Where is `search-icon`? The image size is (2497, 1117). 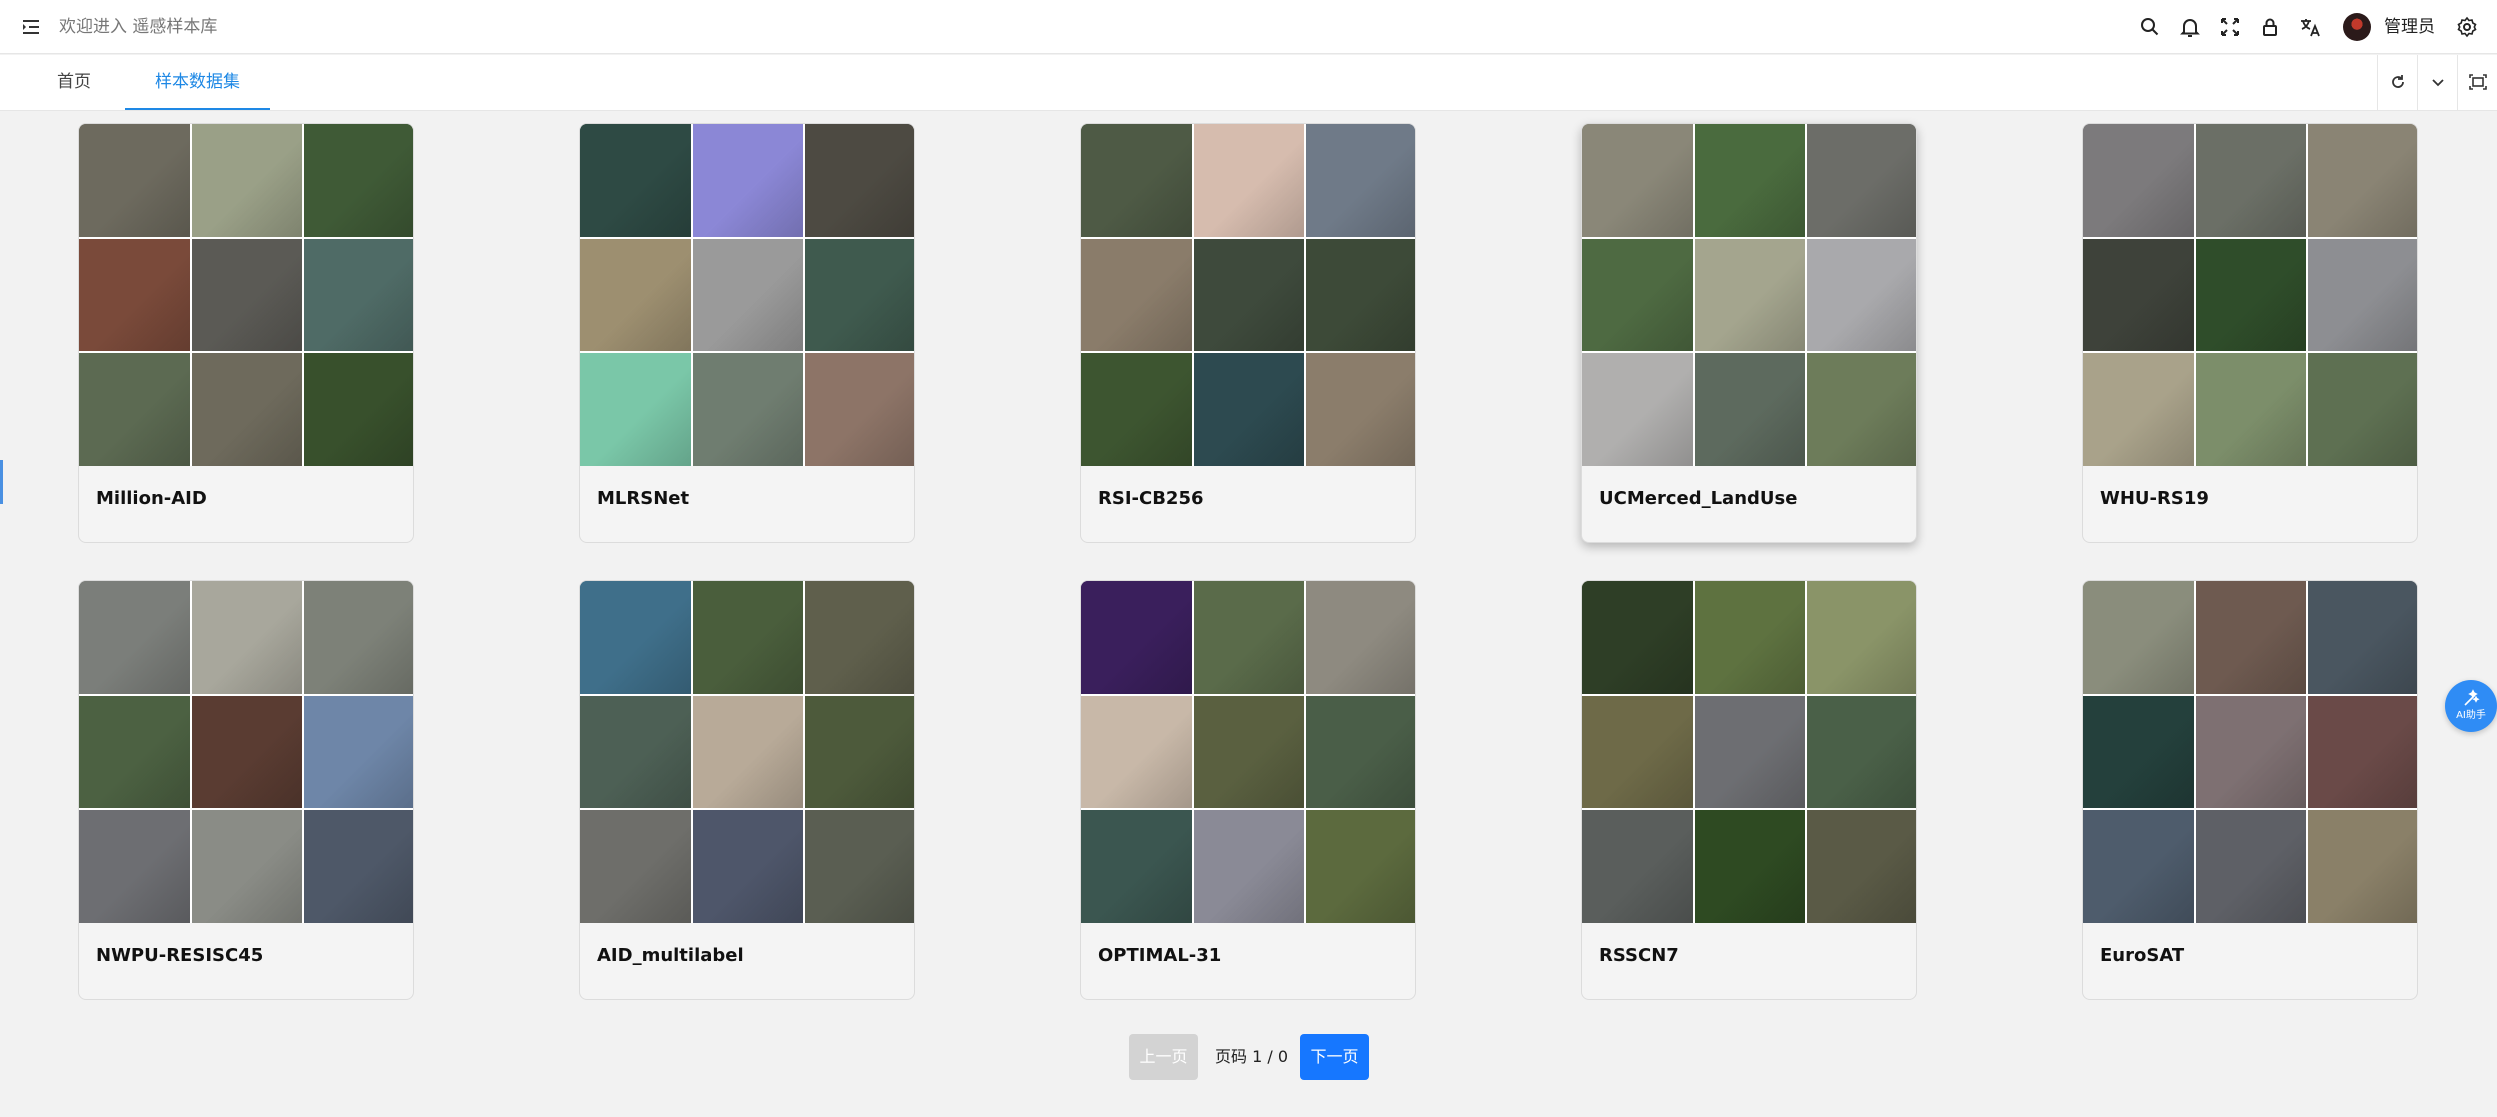 search-icon is located at coordinates (2150, 27).